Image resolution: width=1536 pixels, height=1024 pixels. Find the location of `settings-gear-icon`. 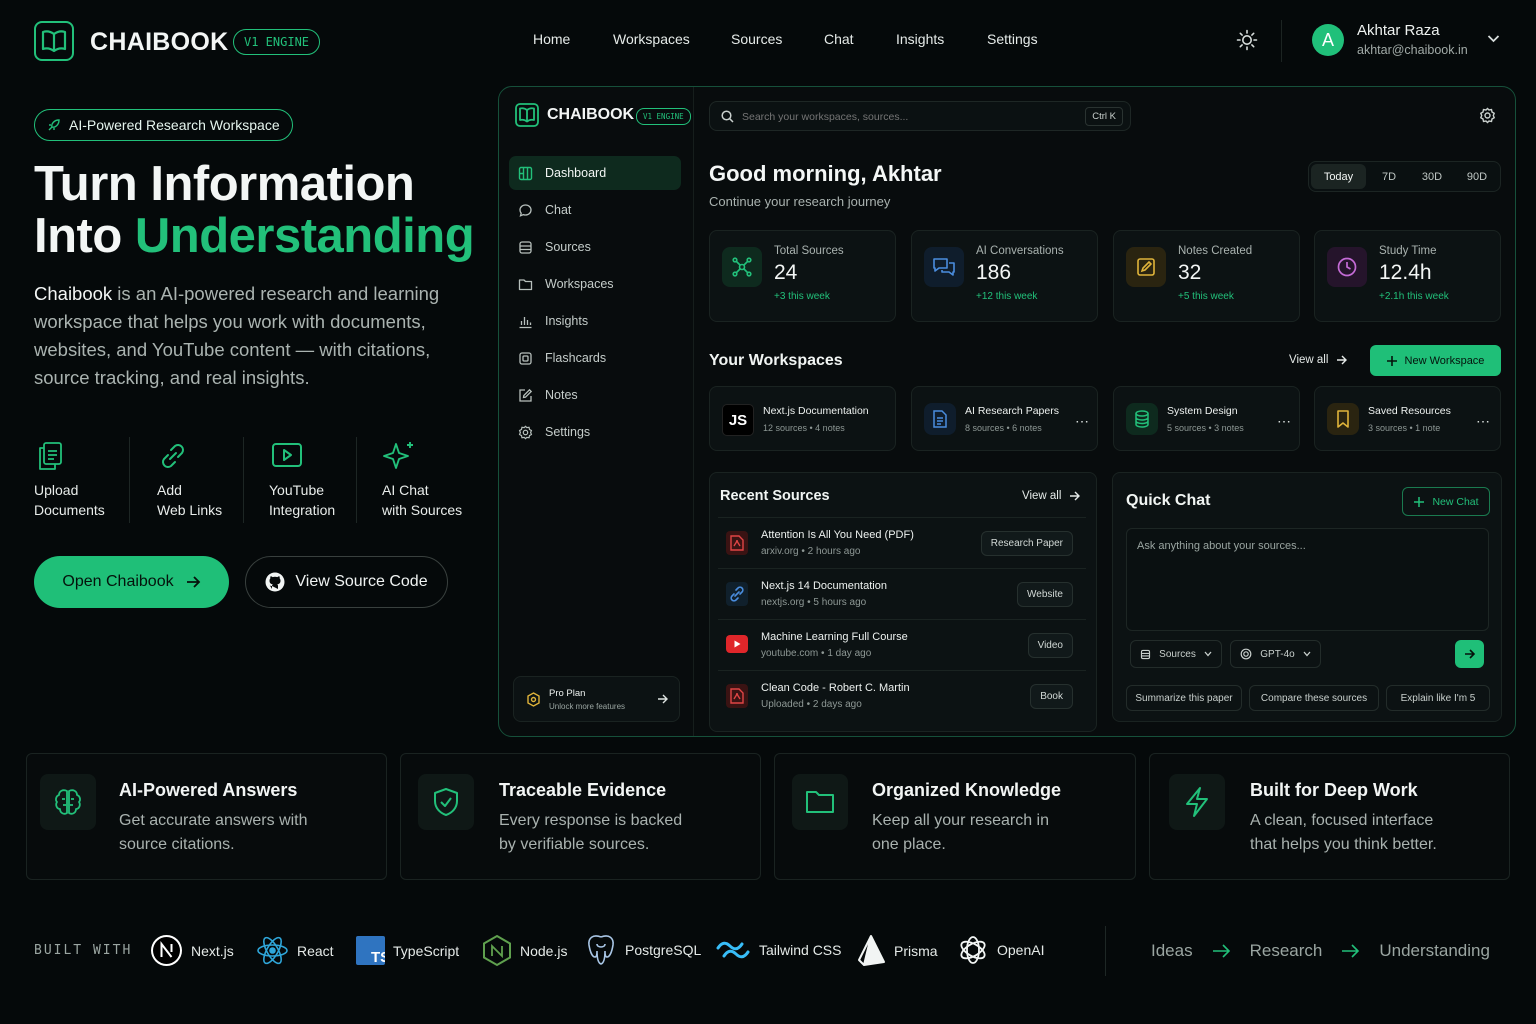

settings-gear-icon is located at coordinates (1487, 115).